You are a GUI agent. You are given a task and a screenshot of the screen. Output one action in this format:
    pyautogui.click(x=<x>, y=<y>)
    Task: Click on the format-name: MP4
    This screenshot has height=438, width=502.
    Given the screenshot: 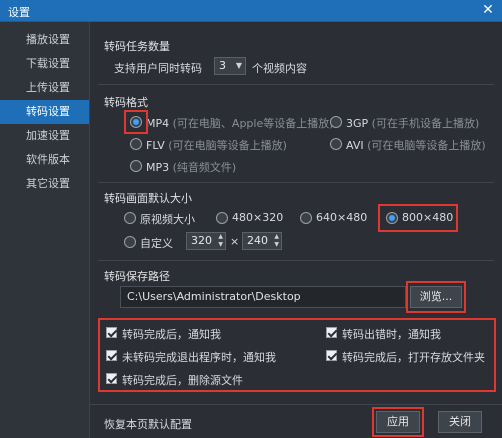 What is the action you would take?
    pyautogui.click(x=158, y=123)
    